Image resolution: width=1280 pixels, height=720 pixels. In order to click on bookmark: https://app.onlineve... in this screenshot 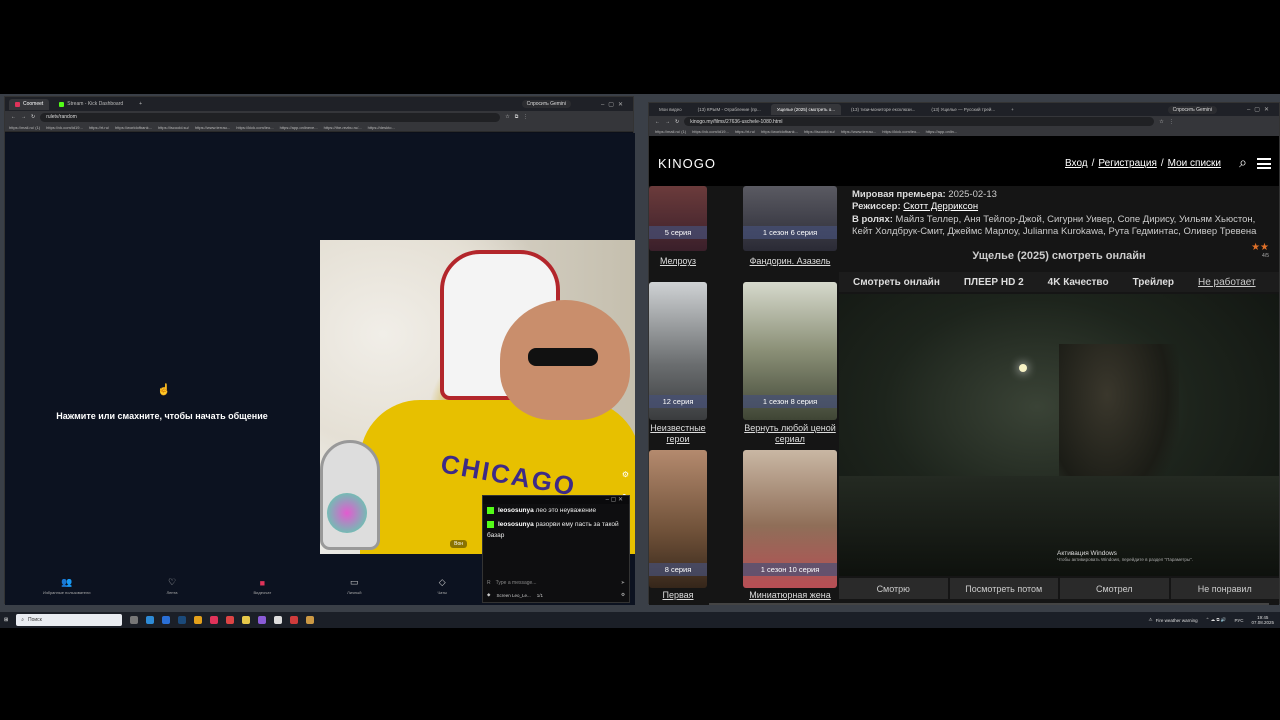, I will do `click(299, 127)`.